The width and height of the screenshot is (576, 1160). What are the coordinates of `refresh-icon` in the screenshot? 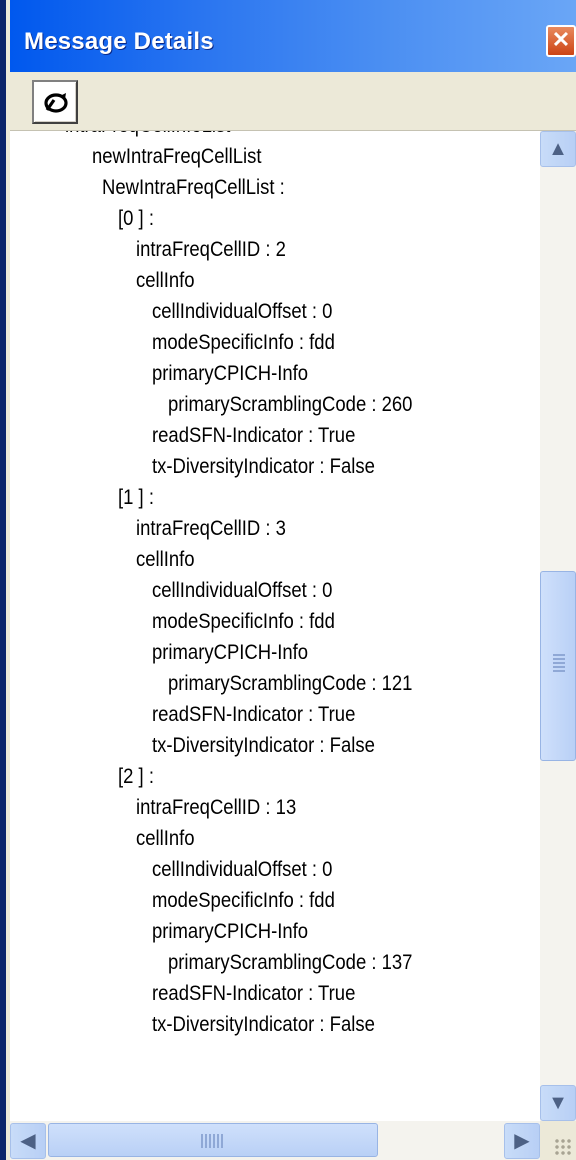 It's located at (56, 103).